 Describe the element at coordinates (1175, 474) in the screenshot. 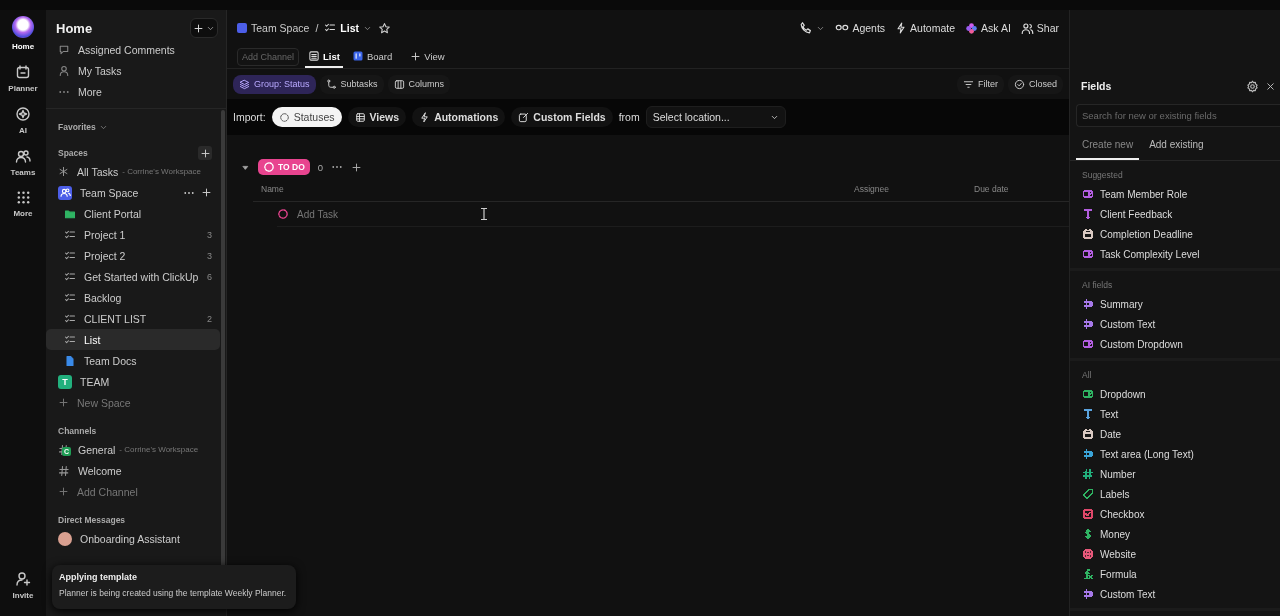

I see `field-type-item: Number` at that location.